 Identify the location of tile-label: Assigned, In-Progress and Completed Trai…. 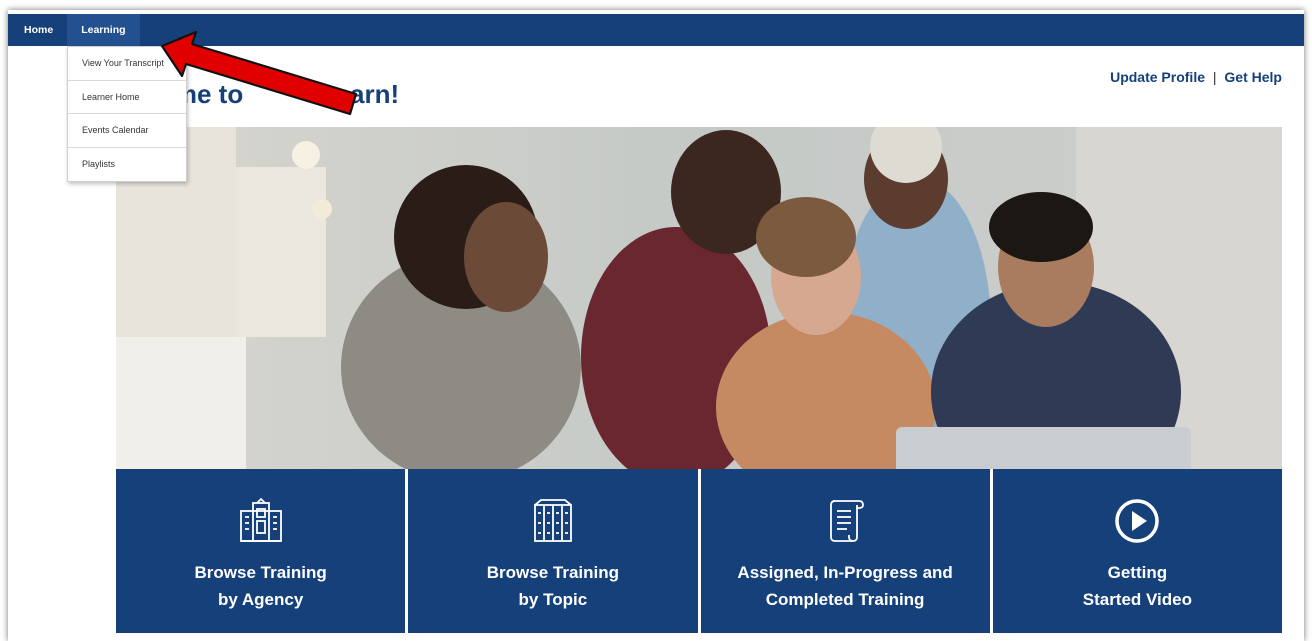
(844, 586).